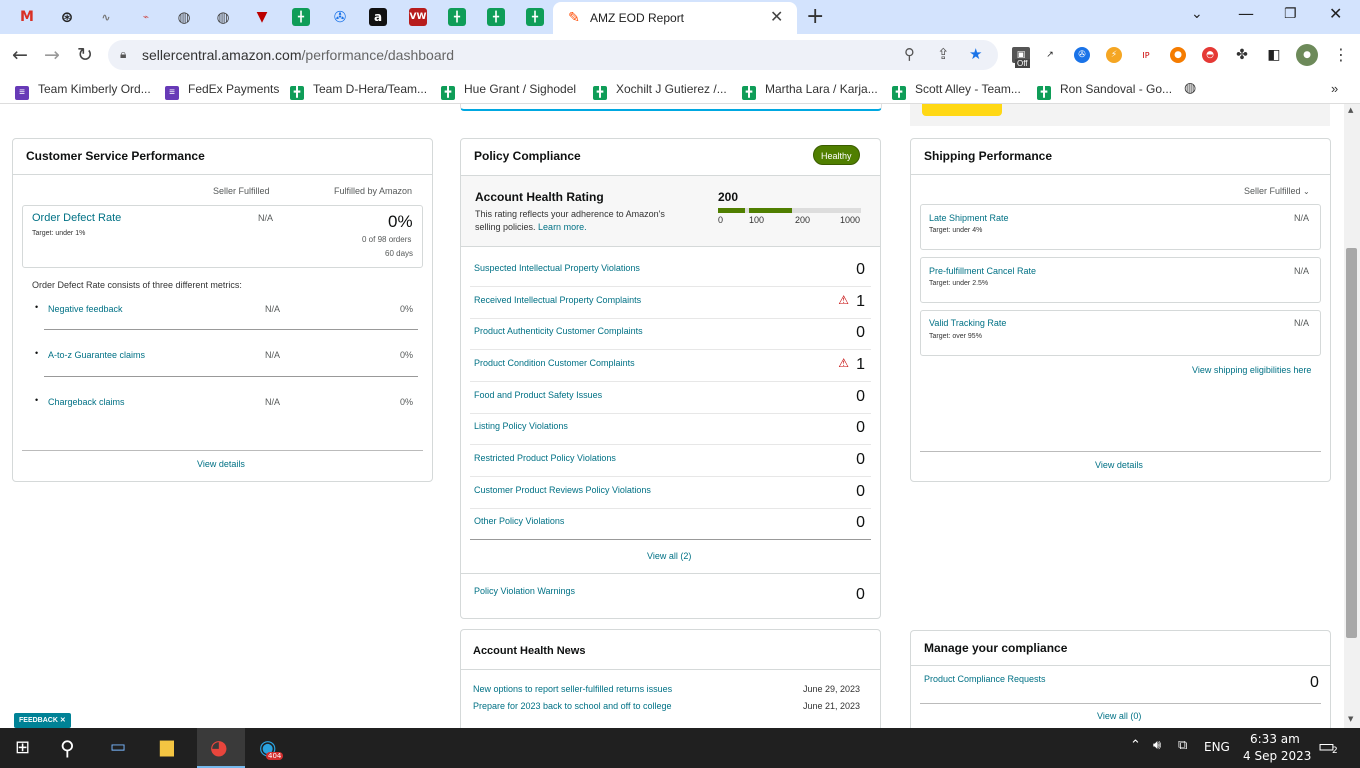 Image resolution: width=1360 pixels, height=768 pixels. I want to click on scroll-down-icon: ▼, so click(1350, 719).